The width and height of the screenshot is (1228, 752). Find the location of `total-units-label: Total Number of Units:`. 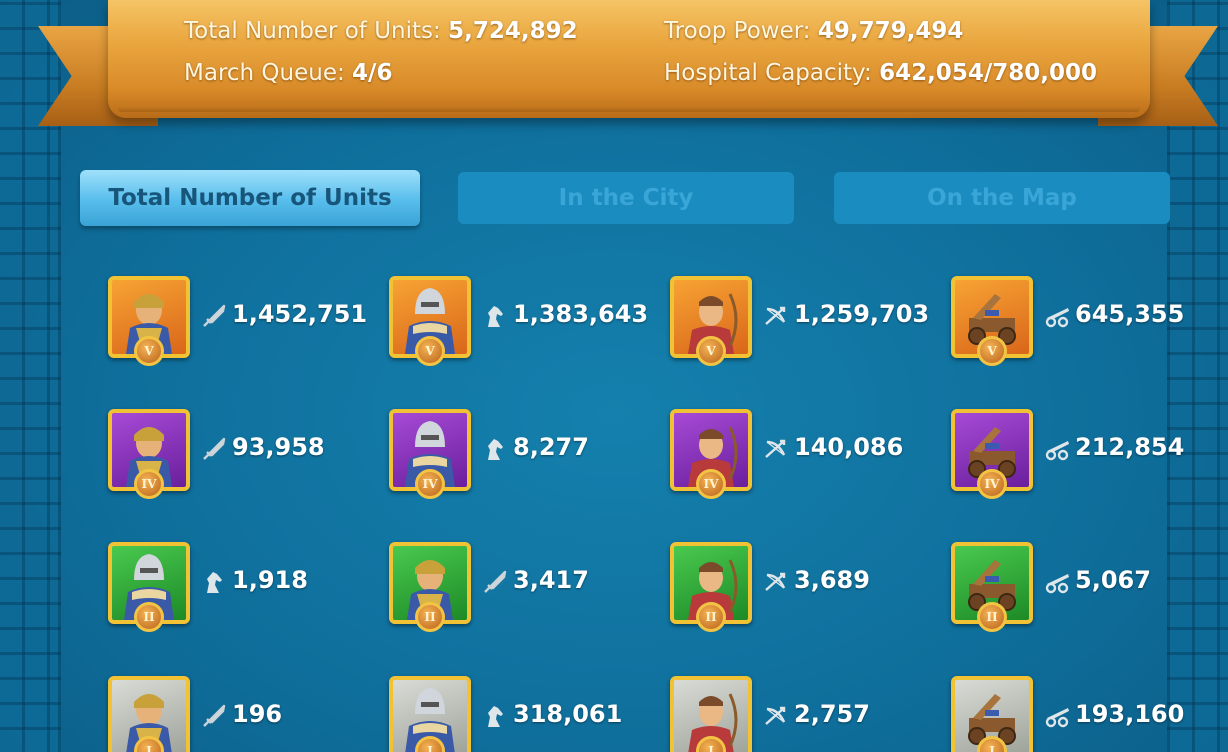

total-units-label: Total Number of Units: is located at coordinates (312, 31).